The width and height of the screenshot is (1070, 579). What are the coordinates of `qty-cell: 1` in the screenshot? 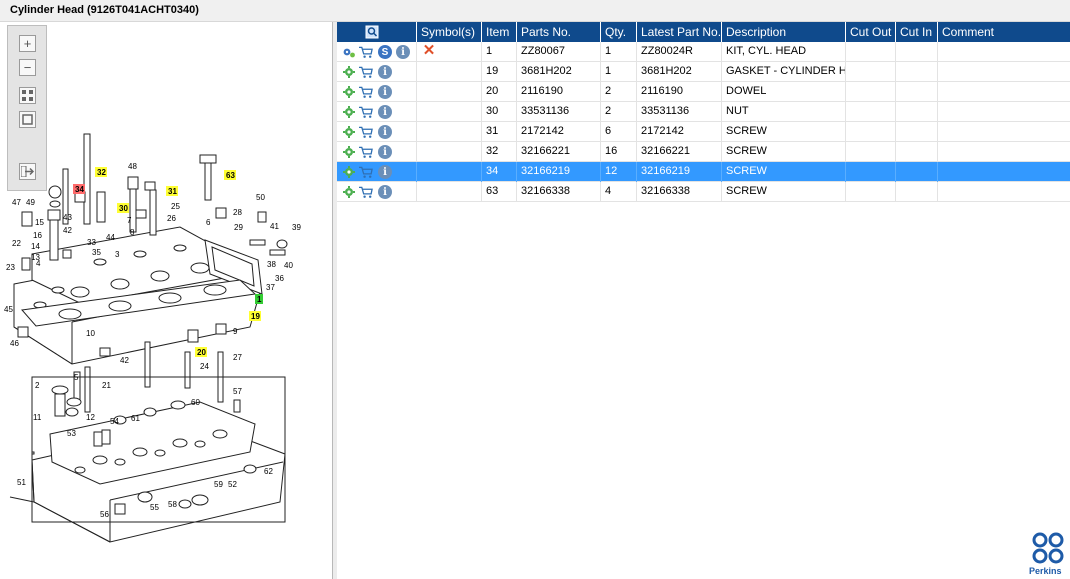 It's located at (619, 52).